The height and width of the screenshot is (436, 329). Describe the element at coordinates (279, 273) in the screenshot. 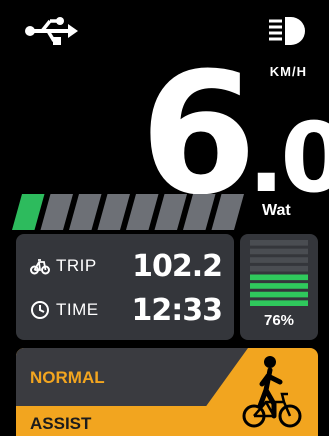

I see `battery-level-bars` at that location.